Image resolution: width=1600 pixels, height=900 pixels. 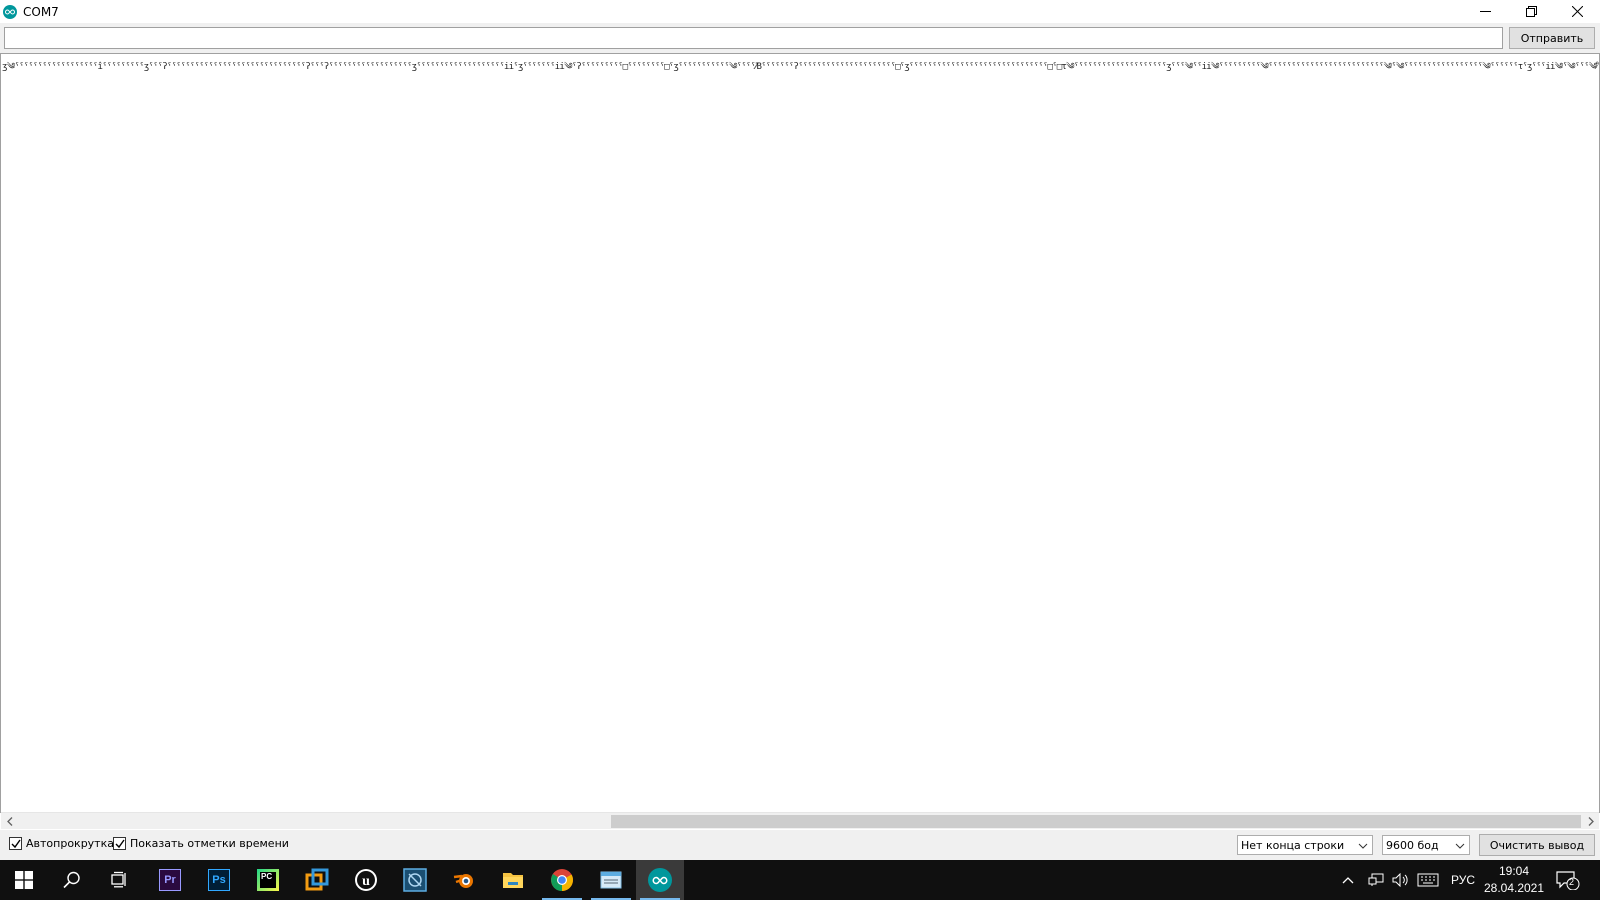 What do you see at coordinates (70, 843) in the screenshot?
I see `autoscroll-label: Автопрокрутка` at bounding box center [70, 843].